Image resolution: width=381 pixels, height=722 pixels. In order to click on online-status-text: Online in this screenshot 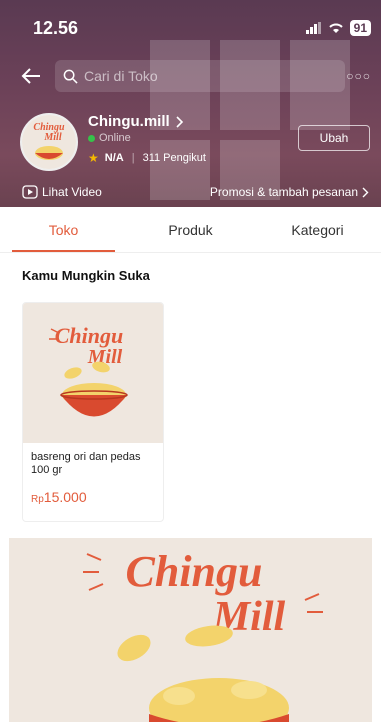, I will do `click(115, 138)`.